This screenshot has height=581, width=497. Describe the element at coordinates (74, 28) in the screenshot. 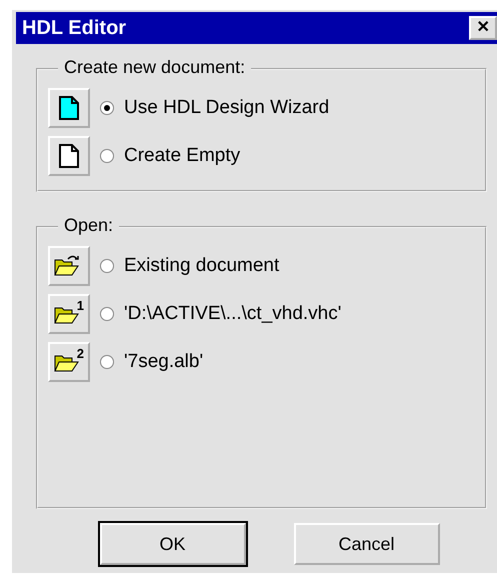

I see `window-title: HDL Editor` at that location.